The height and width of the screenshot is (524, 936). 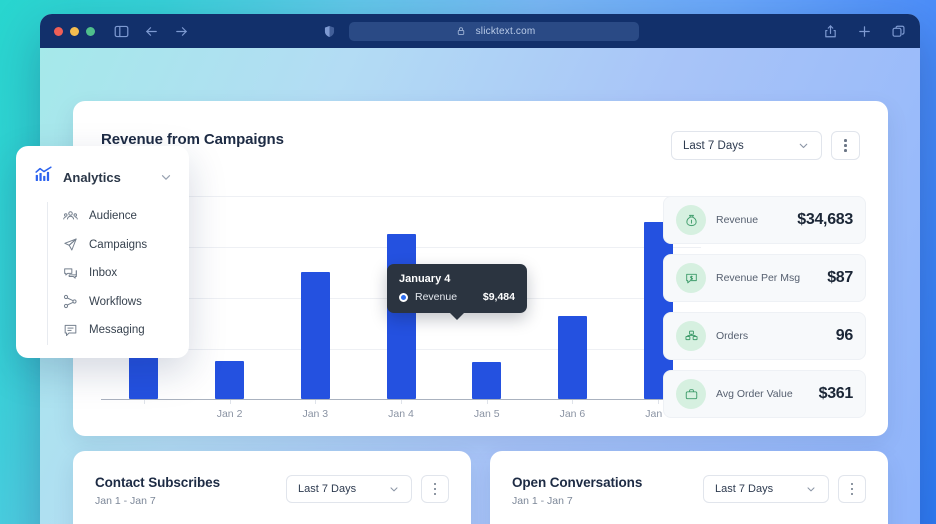 What do you see at coordinates (70, 330) in the screenshot?
I see `message-lines-icon` at bounding box center [70, 330].